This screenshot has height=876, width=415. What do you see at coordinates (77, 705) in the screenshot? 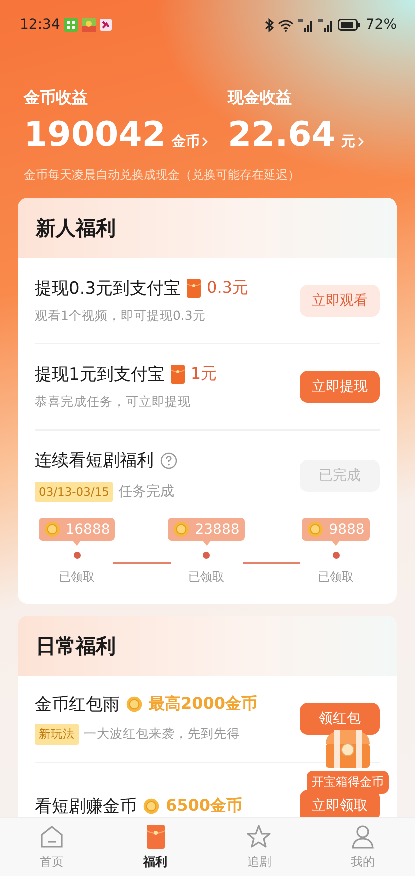
I see `task-title: 金币红包雨` at bounding box center [77, 705].